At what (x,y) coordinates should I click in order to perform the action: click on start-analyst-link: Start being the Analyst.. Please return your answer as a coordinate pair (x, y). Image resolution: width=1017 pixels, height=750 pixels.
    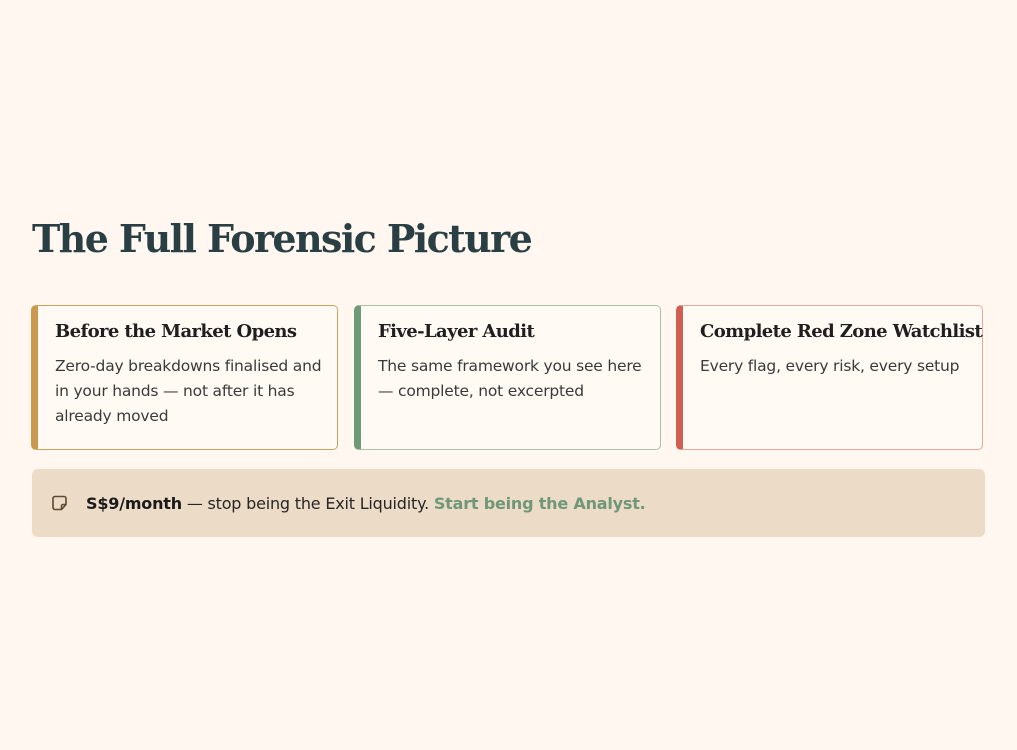
    Looking at the image, I should click on (540, 503).